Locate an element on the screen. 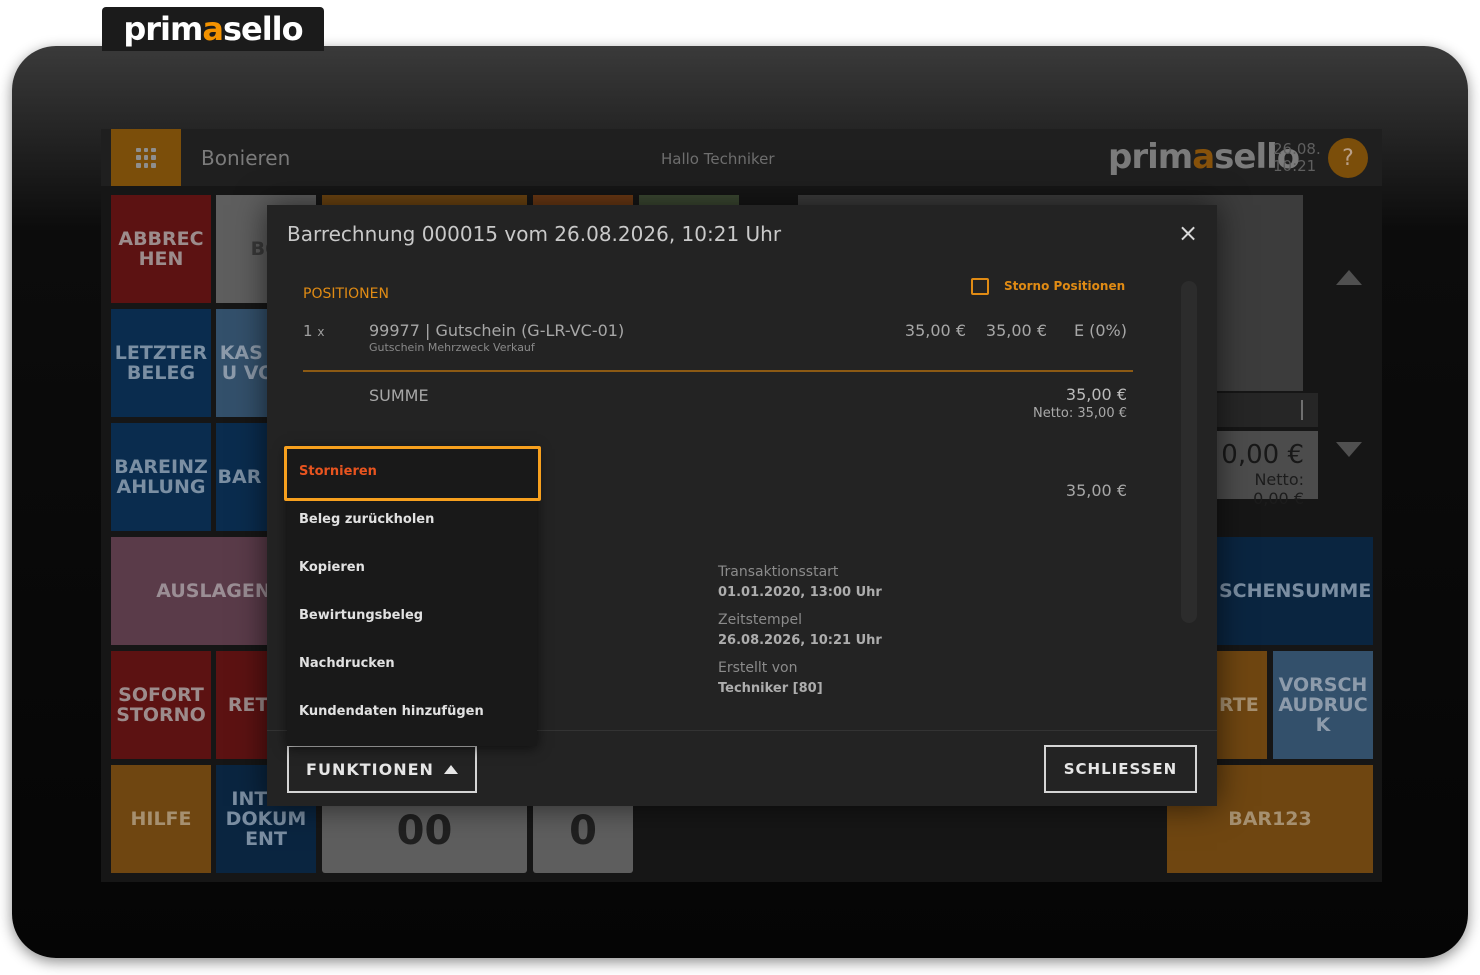 The height and width of the screenshot is (975, 1480). transaction-start-label: Transaktionsstart is located at coordinates (778, 572).